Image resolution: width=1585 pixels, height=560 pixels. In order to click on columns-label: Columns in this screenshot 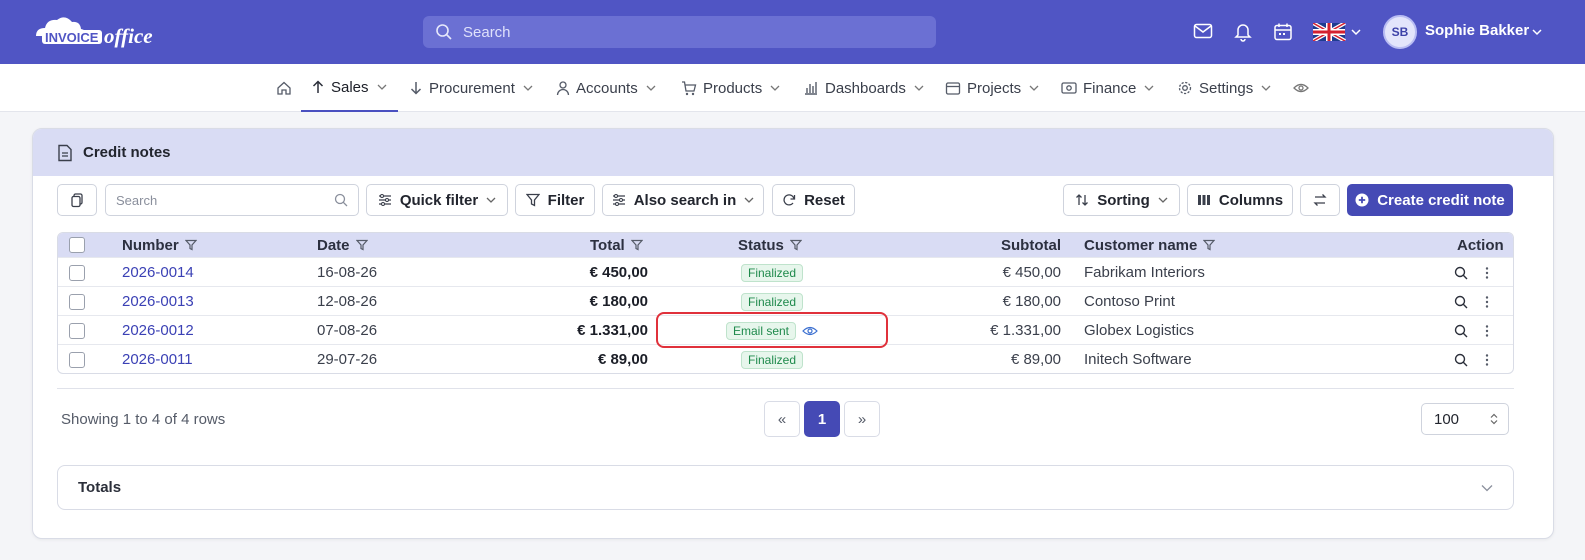, I will do `click(1251, 200)`.